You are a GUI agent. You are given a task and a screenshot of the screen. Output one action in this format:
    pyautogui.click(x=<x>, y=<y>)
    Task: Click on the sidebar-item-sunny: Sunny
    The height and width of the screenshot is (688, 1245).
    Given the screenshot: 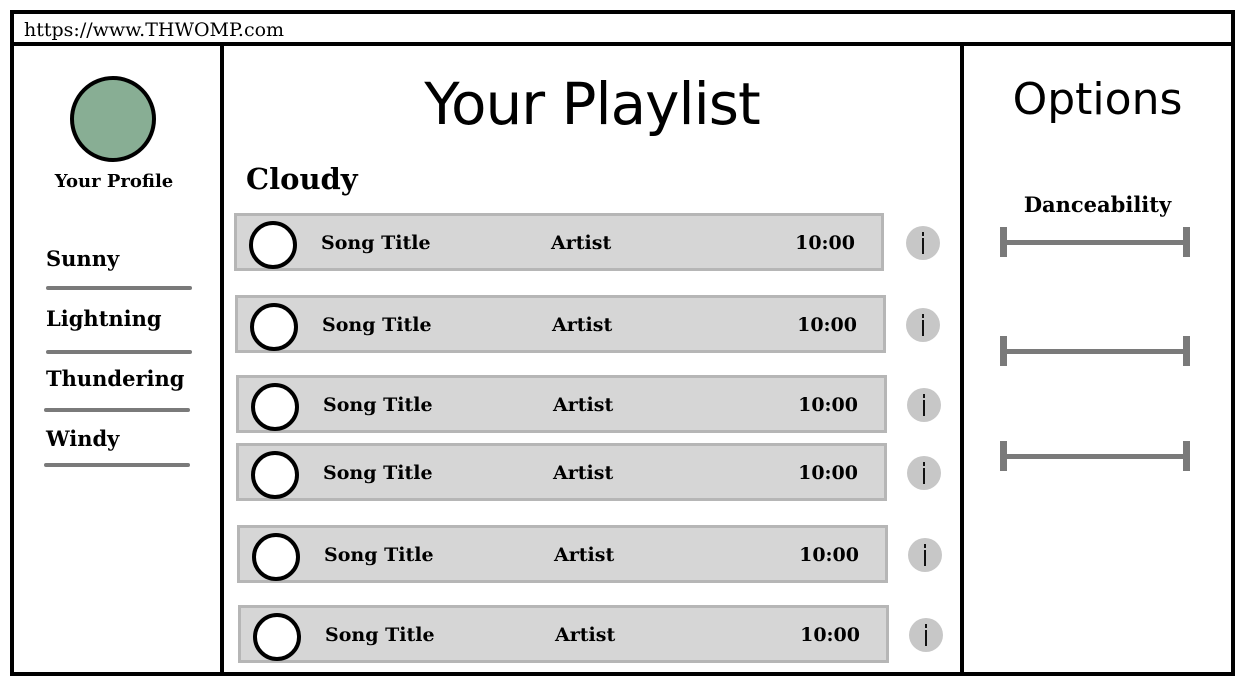 What is the action you would take?
    pyautogui.click(x=82, y=258)
    